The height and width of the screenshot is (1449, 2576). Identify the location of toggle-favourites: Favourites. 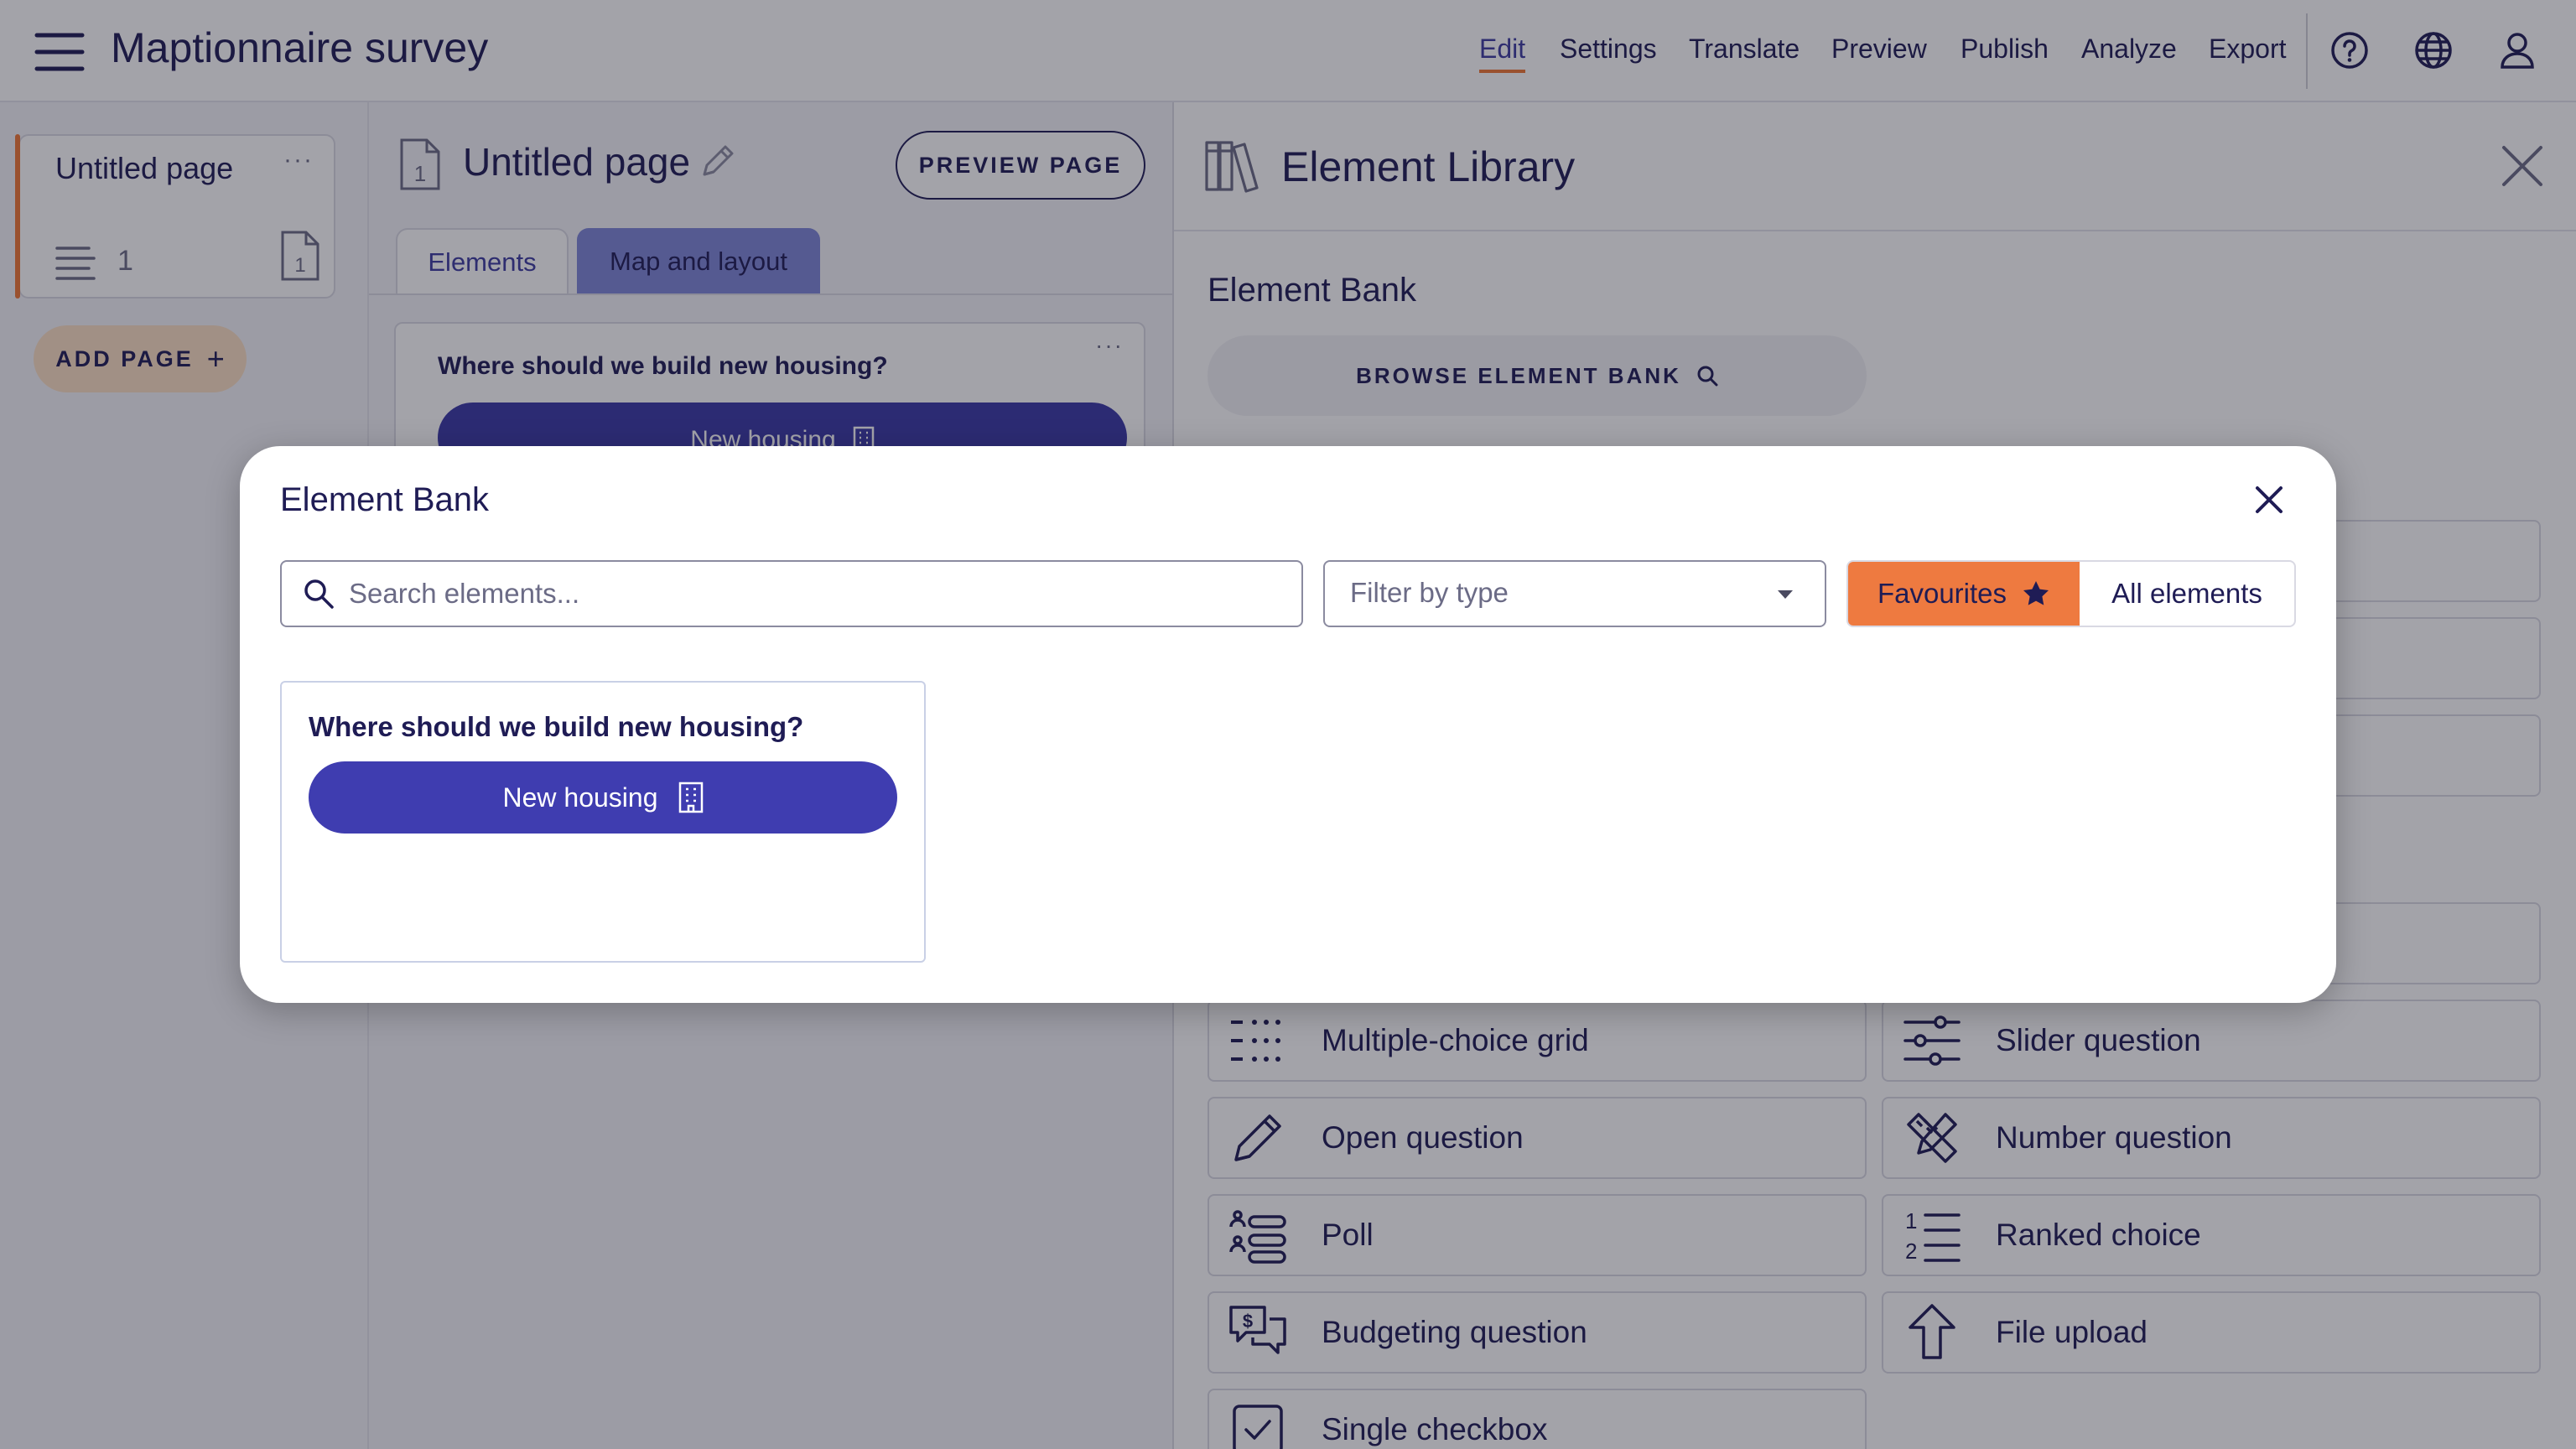
(1964, 594).